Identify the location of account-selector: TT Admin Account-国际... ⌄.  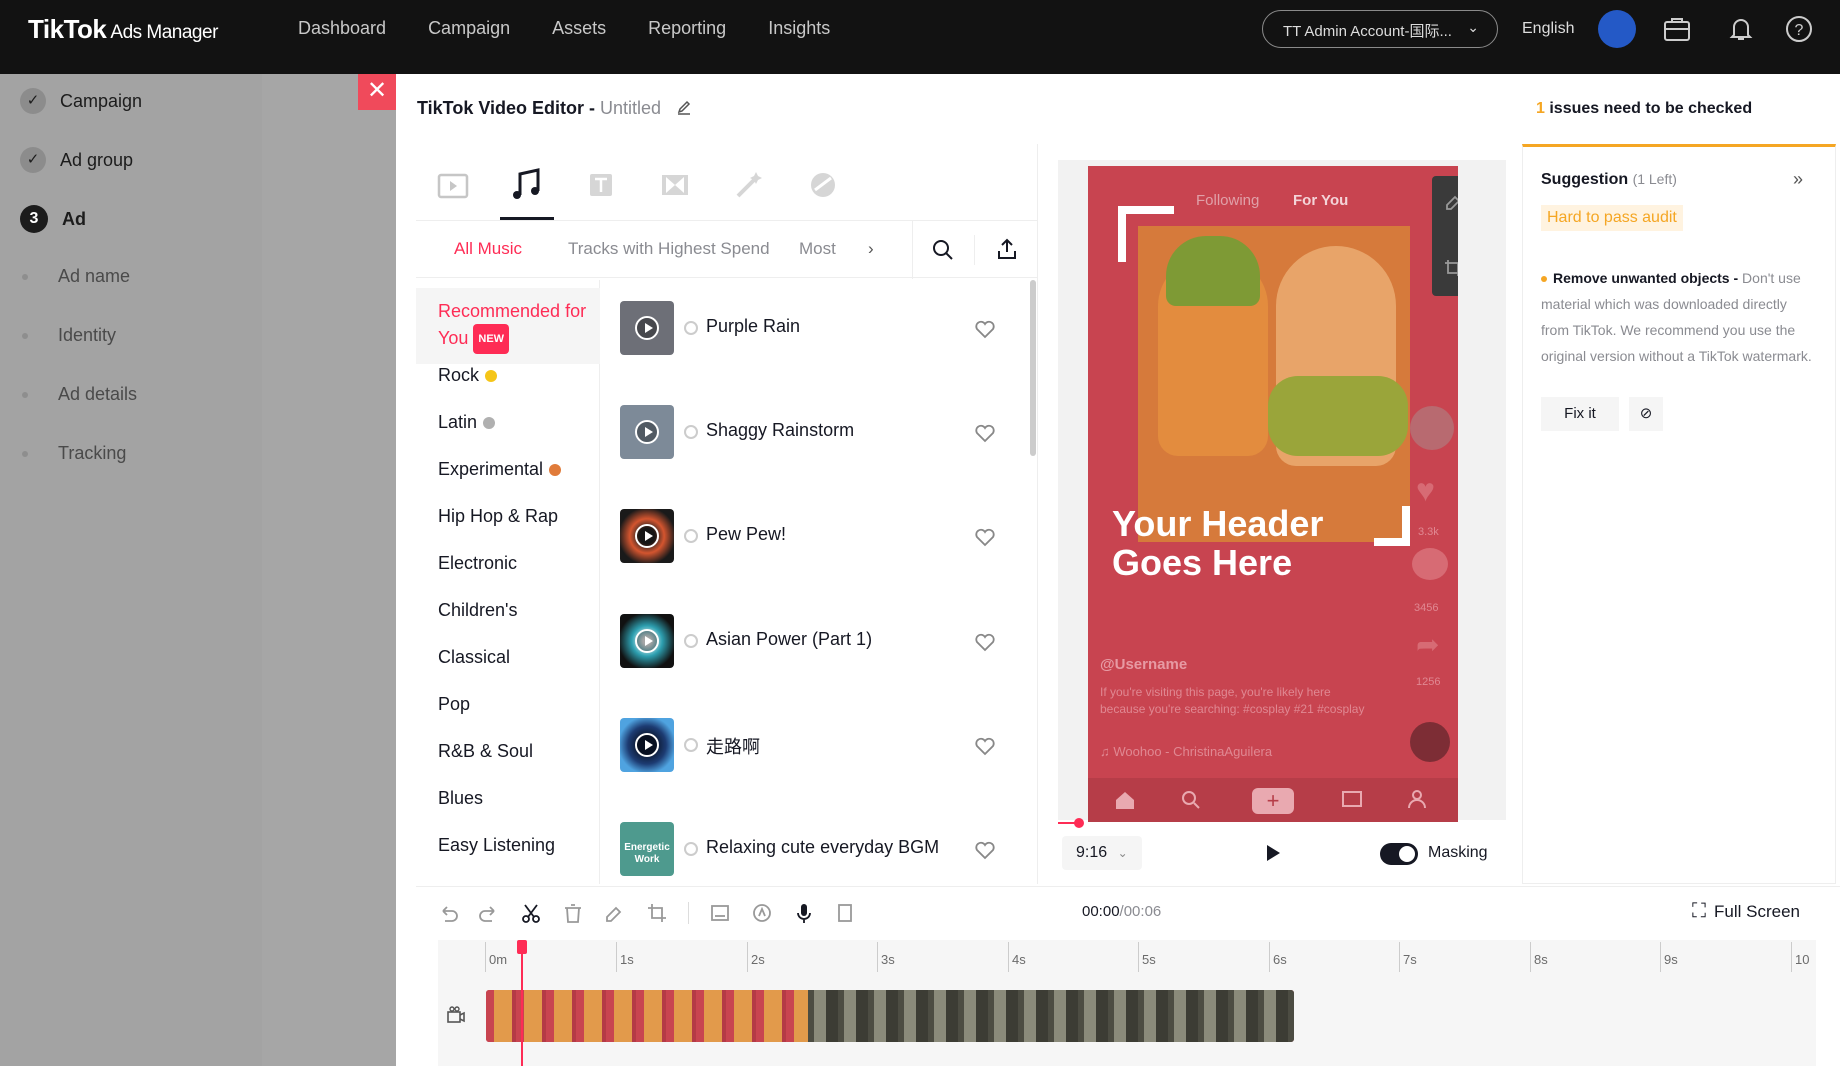
(1380, 29).